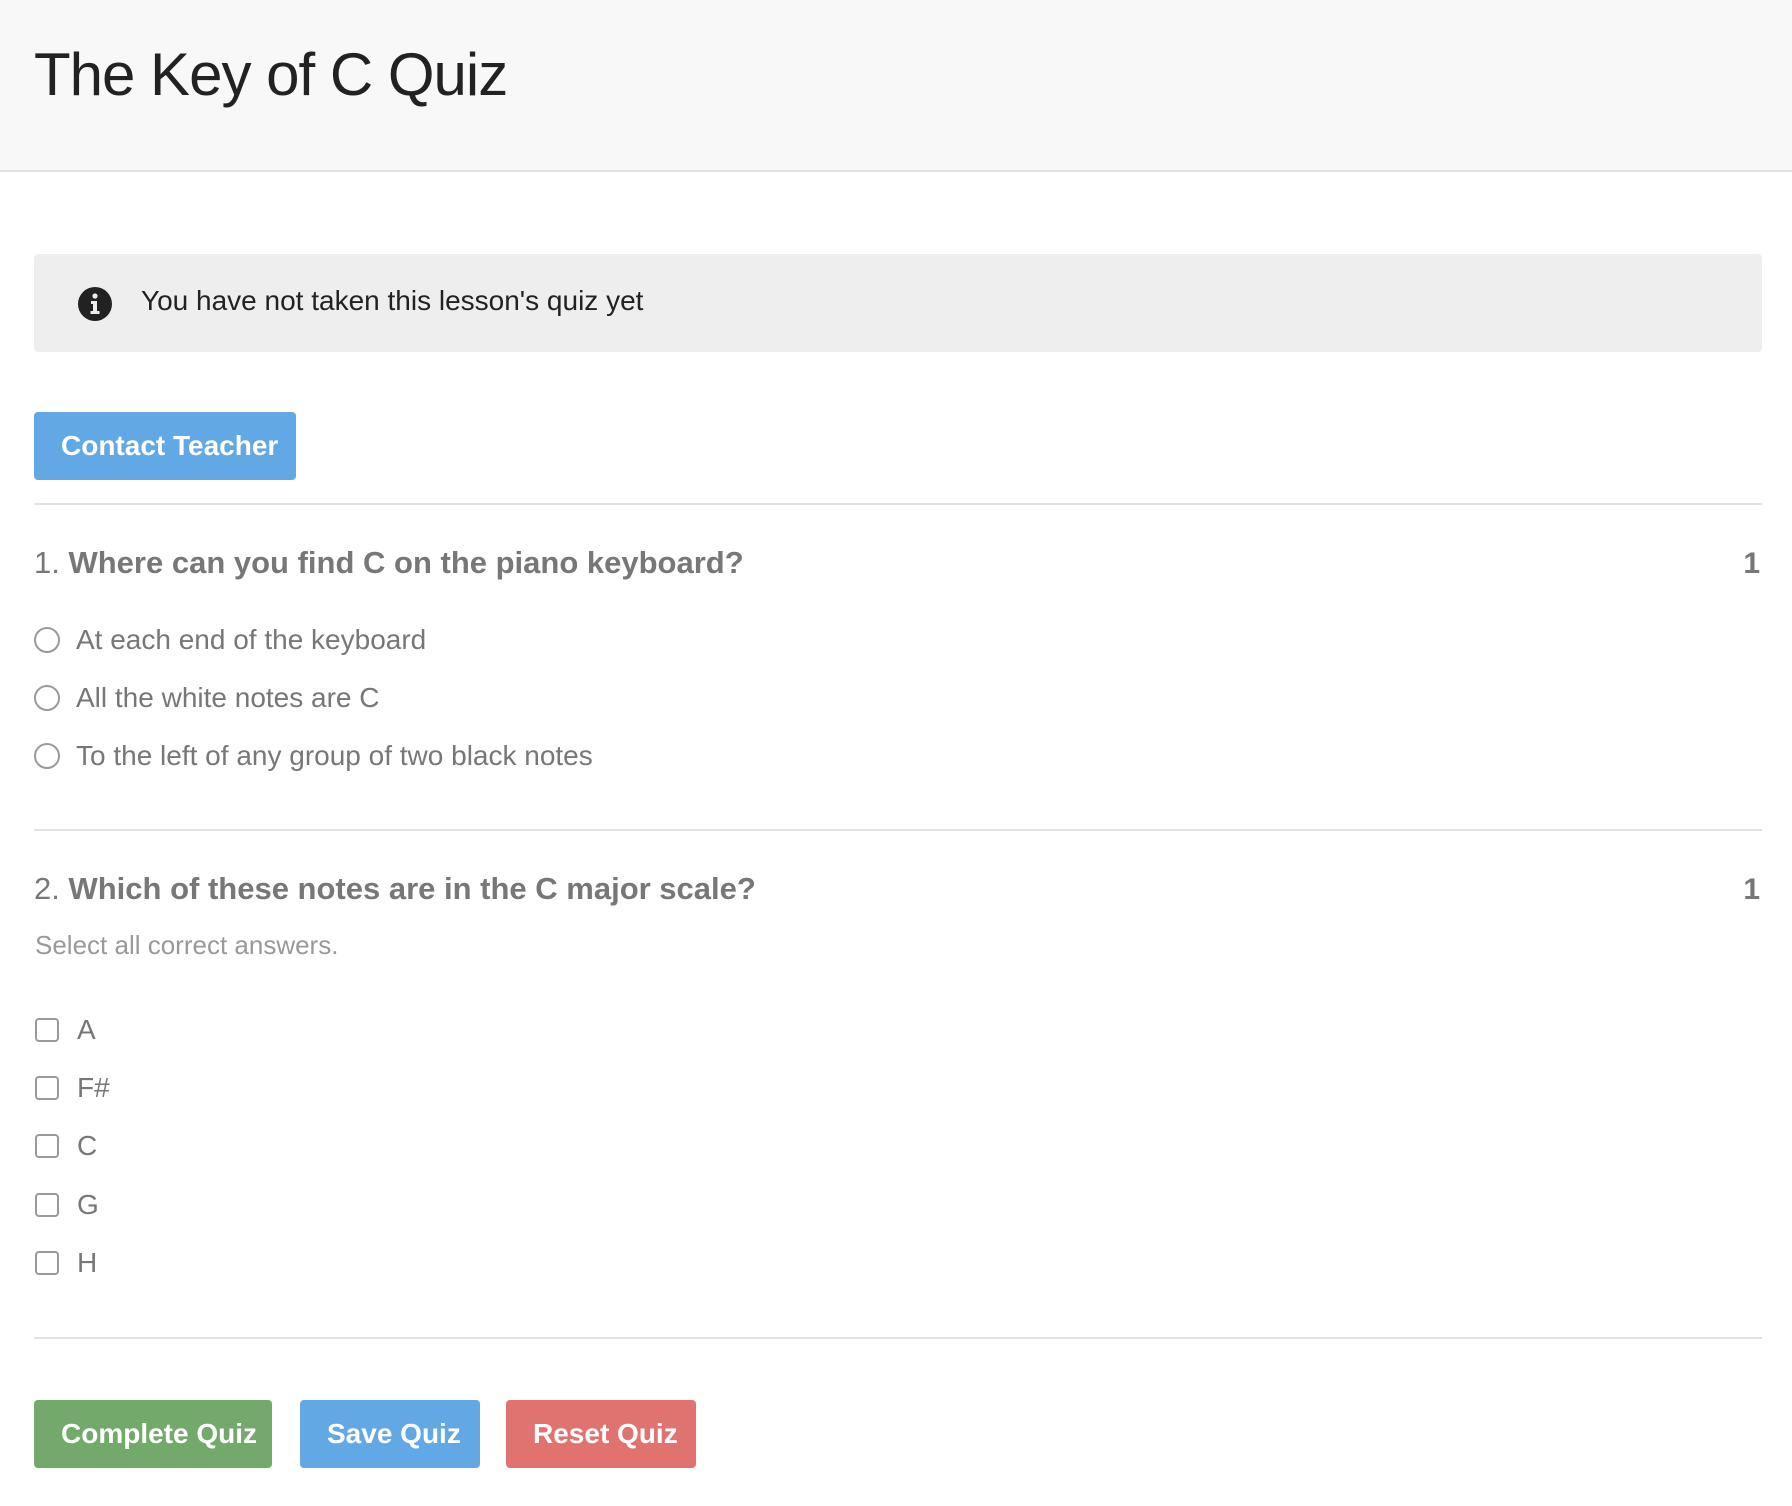 Image resolution: width=1792 pixels, height=1506 pixels. Describe the element at coordinates (65, 1263) in the screenshot. I see `question-2-option: H` at that location.